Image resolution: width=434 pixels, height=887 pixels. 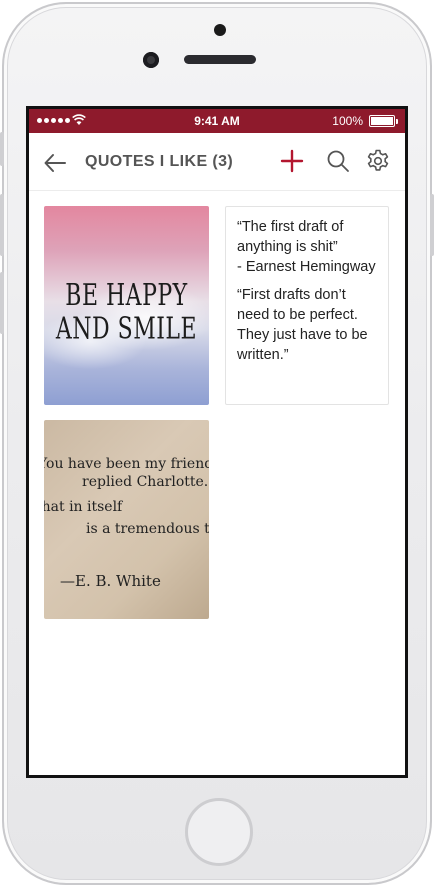 What do you see at coordinates (219, 832) in the screenshot?
I see `home-button` at bounding box center [219, 832].